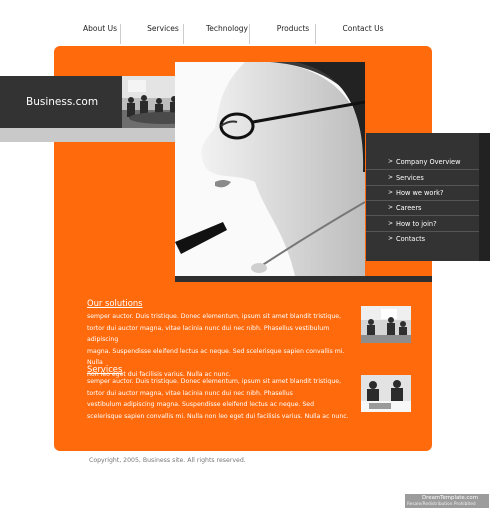 This screenshot has width=490, height=509. I want to click on menu-item-company-overview: > Company Overview, so click(428, 162).